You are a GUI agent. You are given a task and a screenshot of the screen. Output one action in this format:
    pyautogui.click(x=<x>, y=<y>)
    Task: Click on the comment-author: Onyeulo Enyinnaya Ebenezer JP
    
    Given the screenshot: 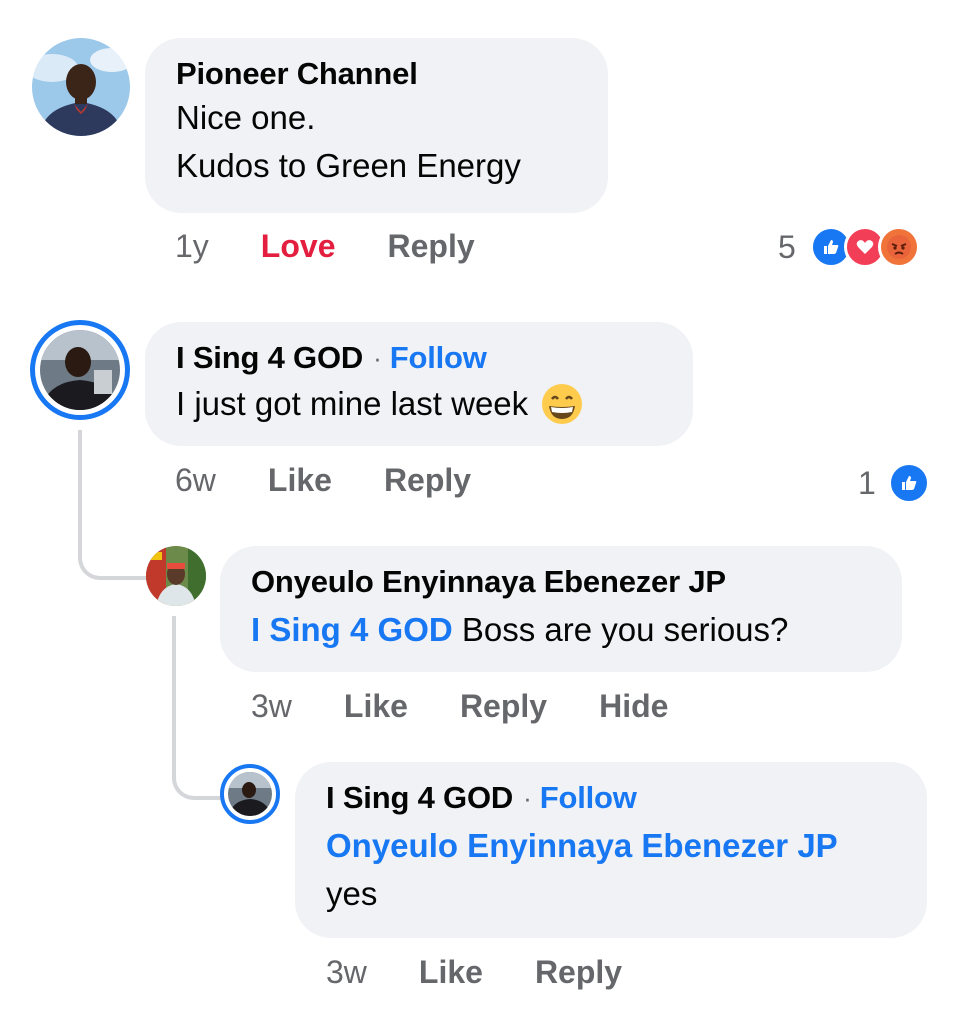 What is the action you would take?
    pyautogui.click(x=576, y=582)
    